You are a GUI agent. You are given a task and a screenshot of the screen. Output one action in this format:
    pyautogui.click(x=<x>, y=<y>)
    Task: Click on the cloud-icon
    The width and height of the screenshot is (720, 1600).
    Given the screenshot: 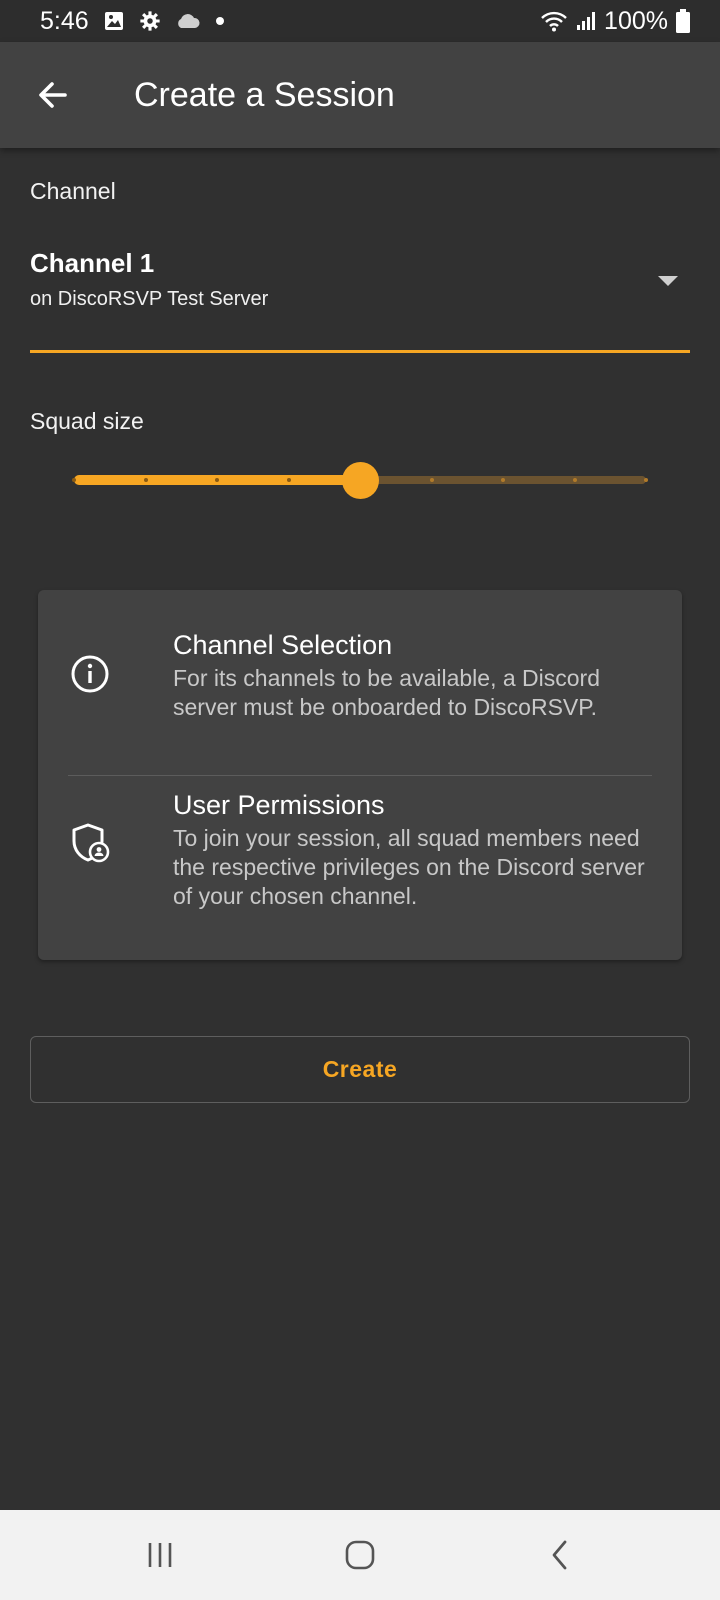 What is the action you would take?
    pyautogui.click(x=188, y=21)
    